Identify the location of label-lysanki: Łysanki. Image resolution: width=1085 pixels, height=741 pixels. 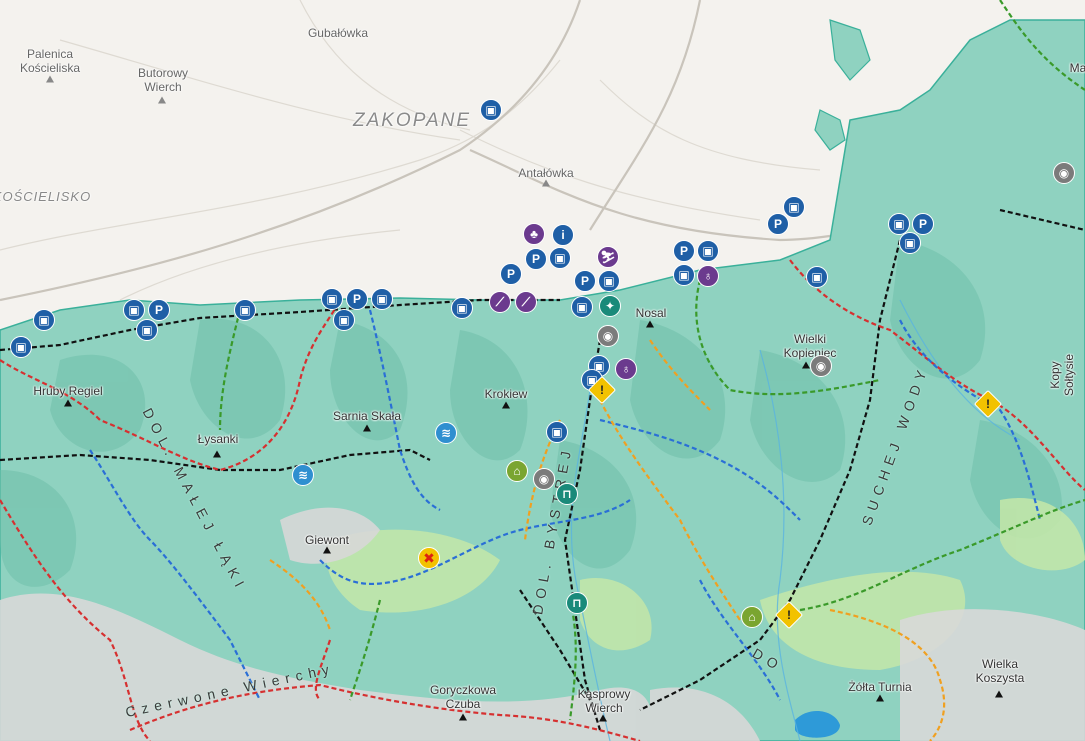
(218, 439).